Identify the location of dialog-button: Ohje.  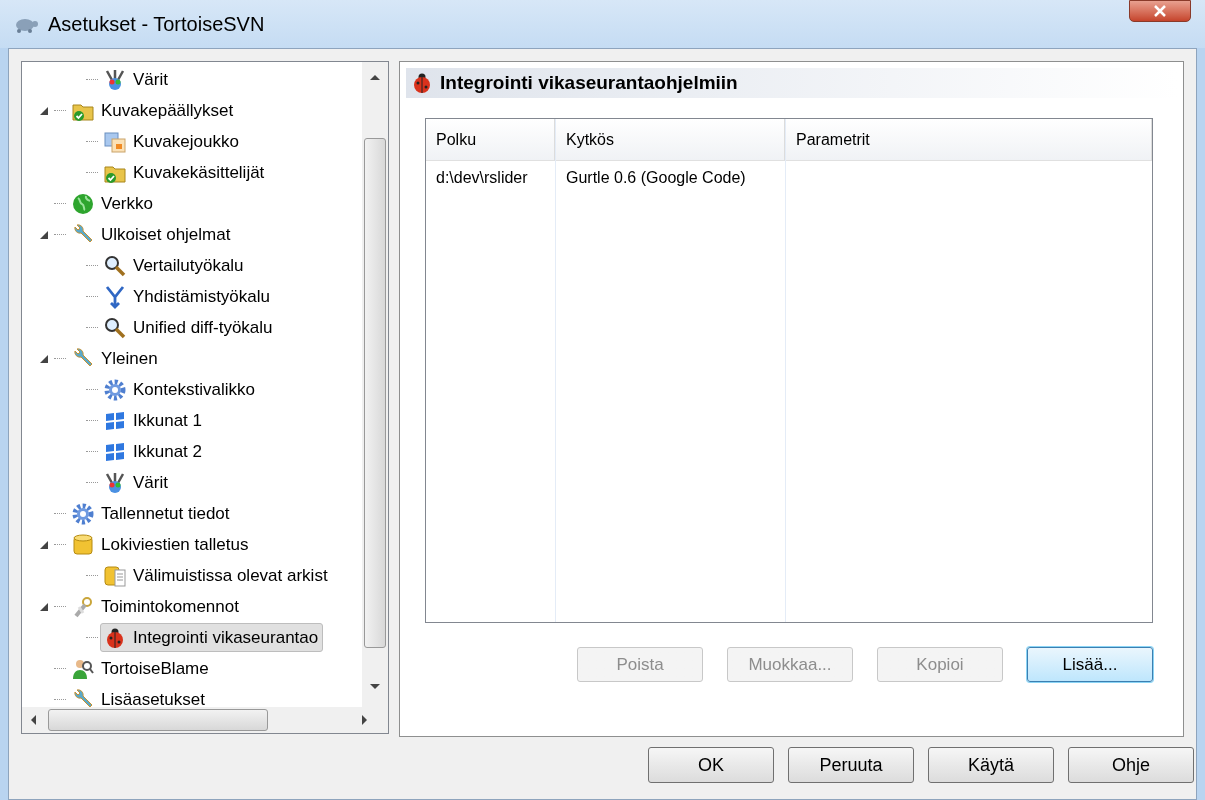
(1131, 765).